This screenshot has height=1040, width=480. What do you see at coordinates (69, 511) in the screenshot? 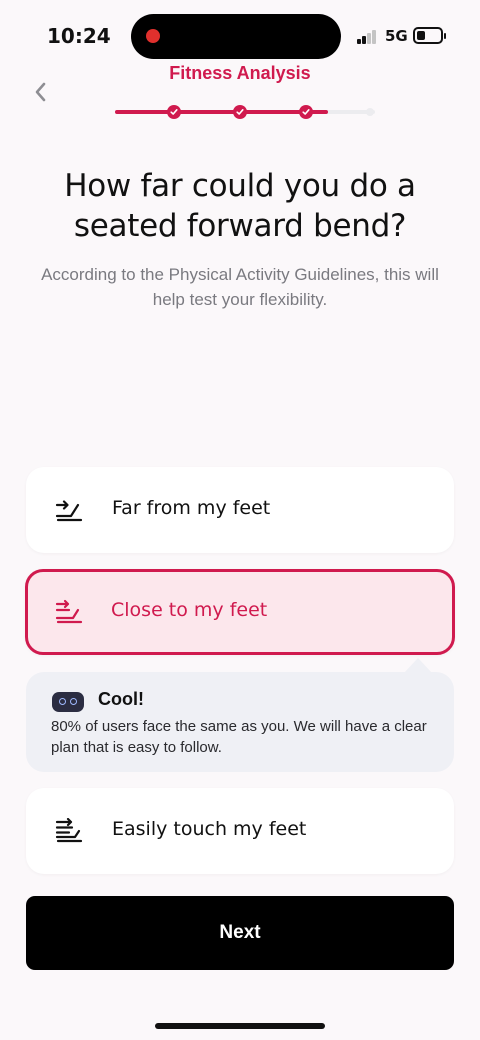
I see `seated-bend-far-icon` at bounding box center [69, 511].